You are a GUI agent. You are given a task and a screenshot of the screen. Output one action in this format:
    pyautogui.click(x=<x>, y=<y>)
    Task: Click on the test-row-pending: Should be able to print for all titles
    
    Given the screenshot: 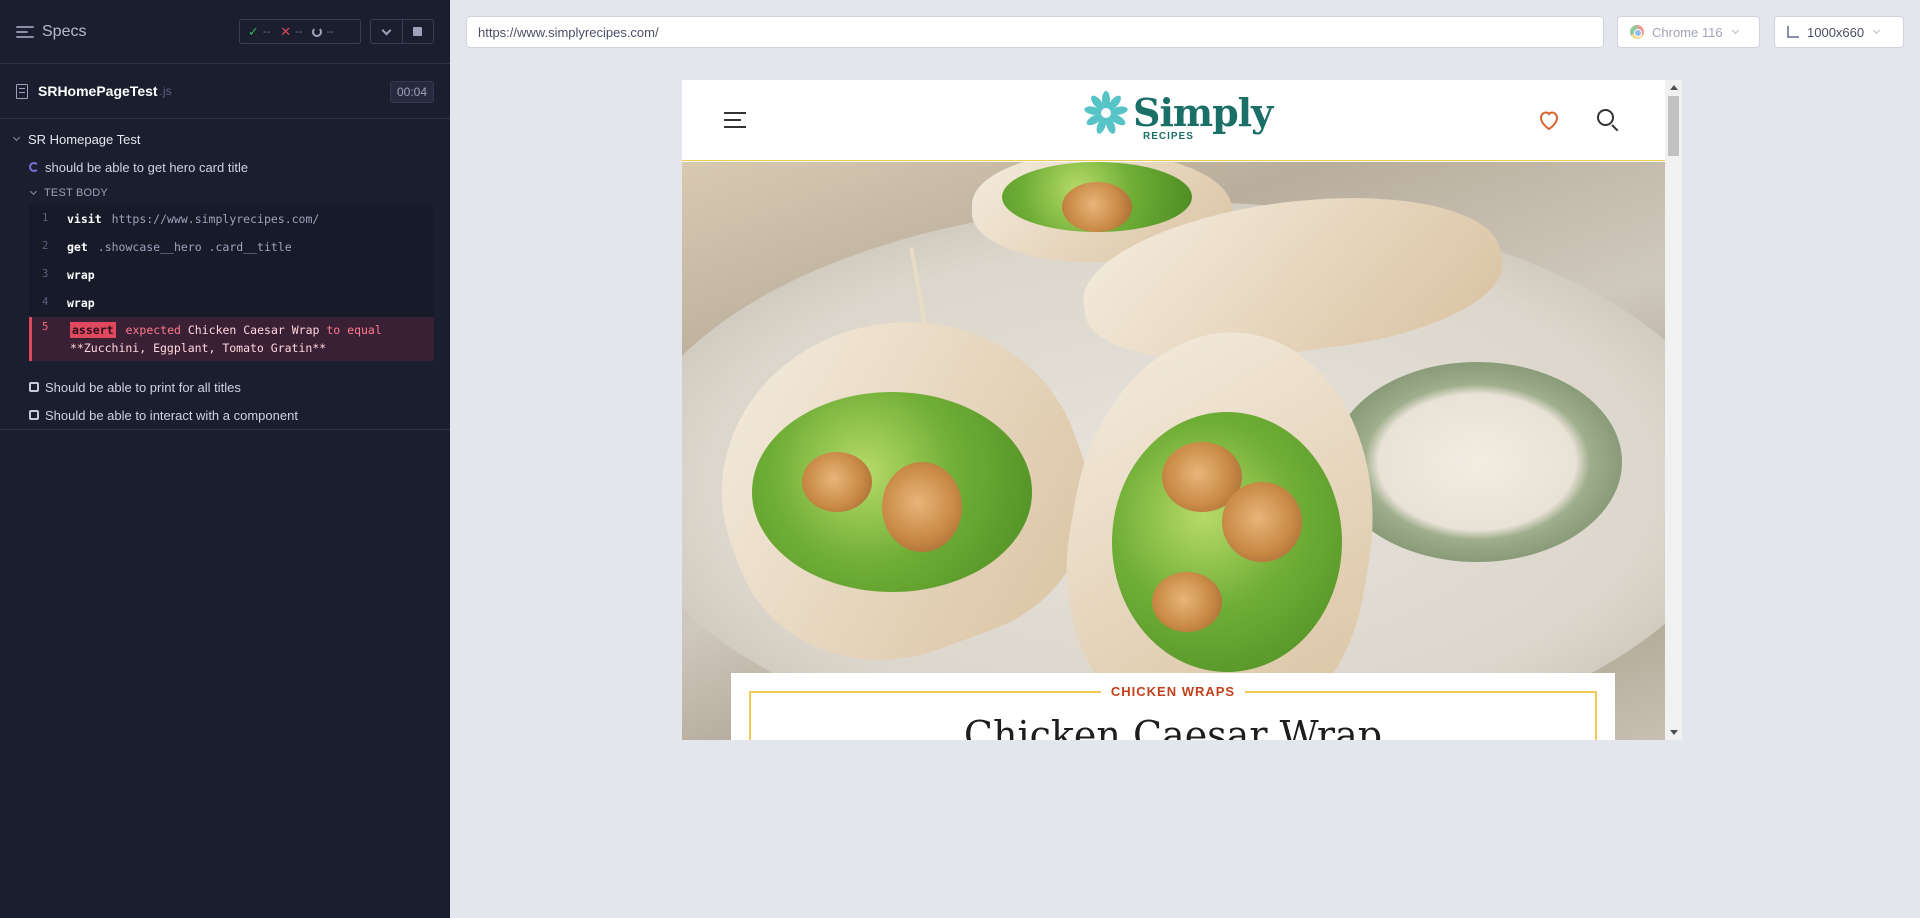 What is the action you would take?
    pyautogui.click(x=225, y=387)
    